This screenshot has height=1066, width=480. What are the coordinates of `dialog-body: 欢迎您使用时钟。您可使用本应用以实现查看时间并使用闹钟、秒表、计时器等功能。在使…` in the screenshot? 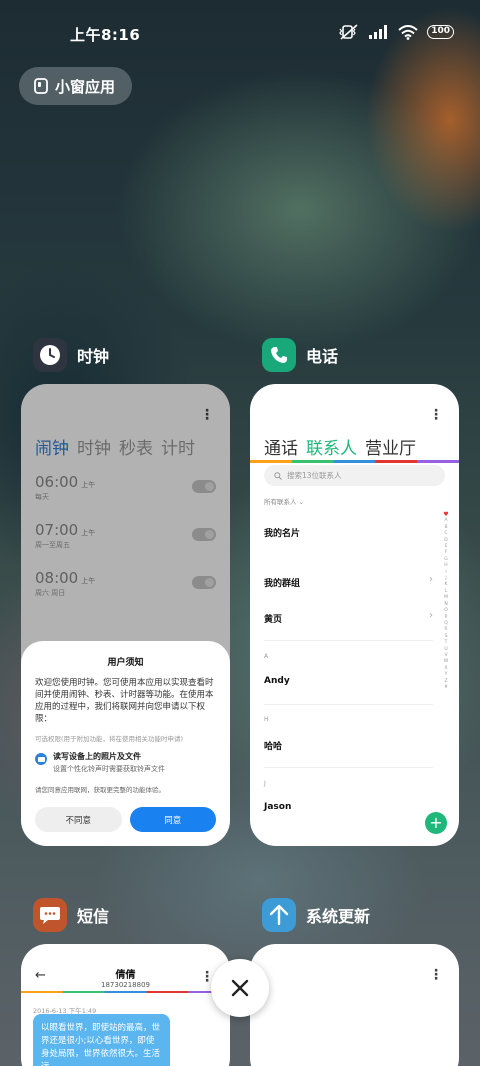 It's located at (124, 701).